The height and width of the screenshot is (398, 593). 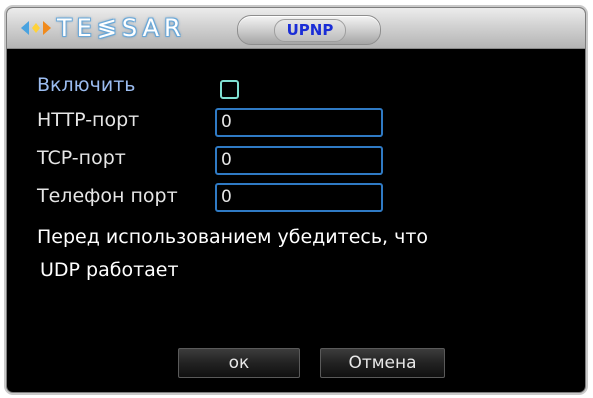 I want to click on http-port-label: HTTP-порт, so click(x=88, y=120).